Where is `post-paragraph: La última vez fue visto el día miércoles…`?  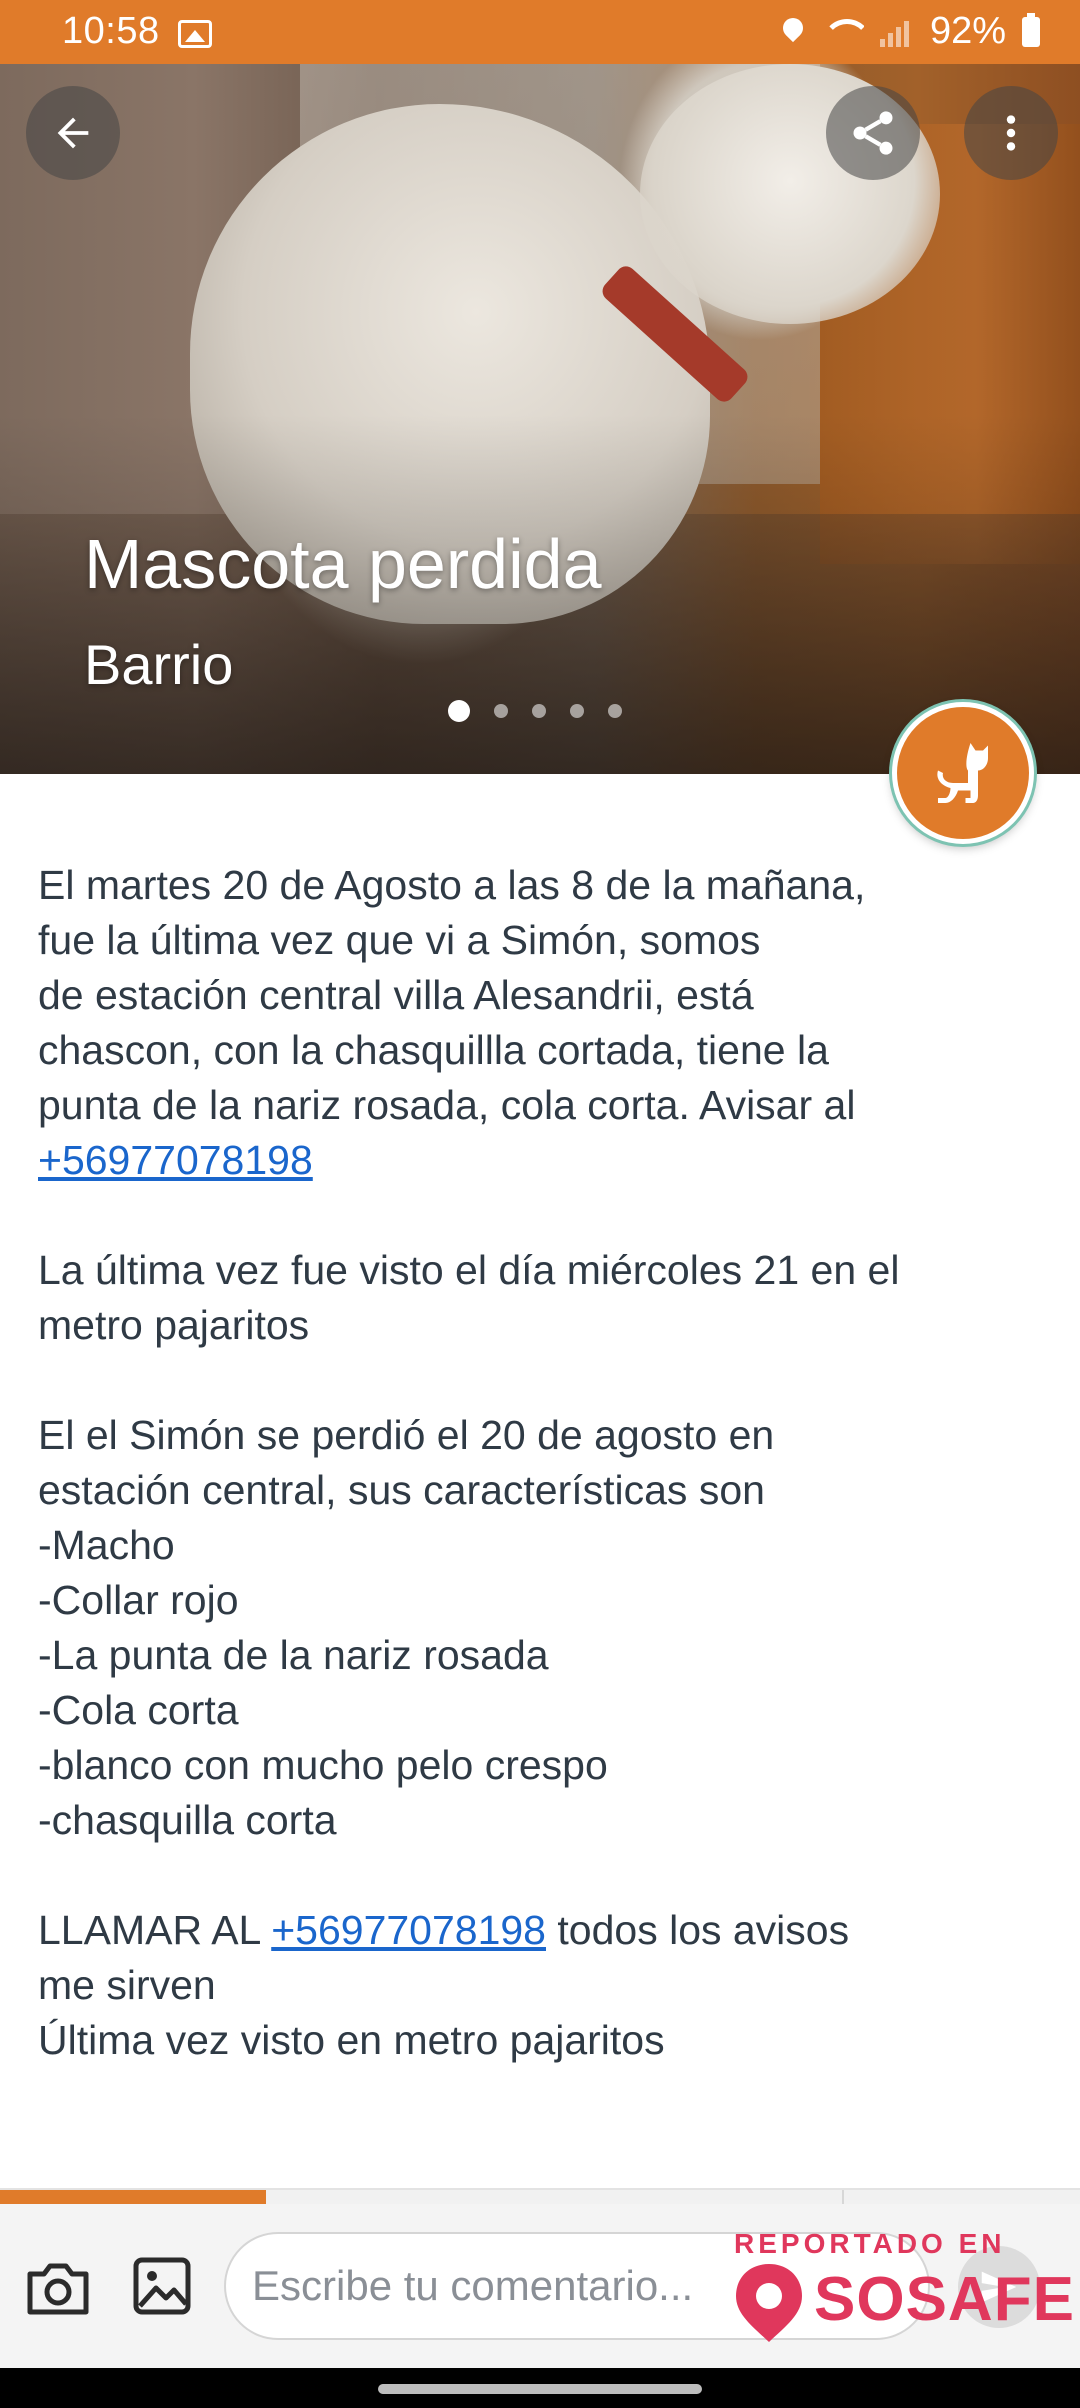
post-paragraph: La última vez fue visto el día miércoles… is located at coordinates (469, 1297).